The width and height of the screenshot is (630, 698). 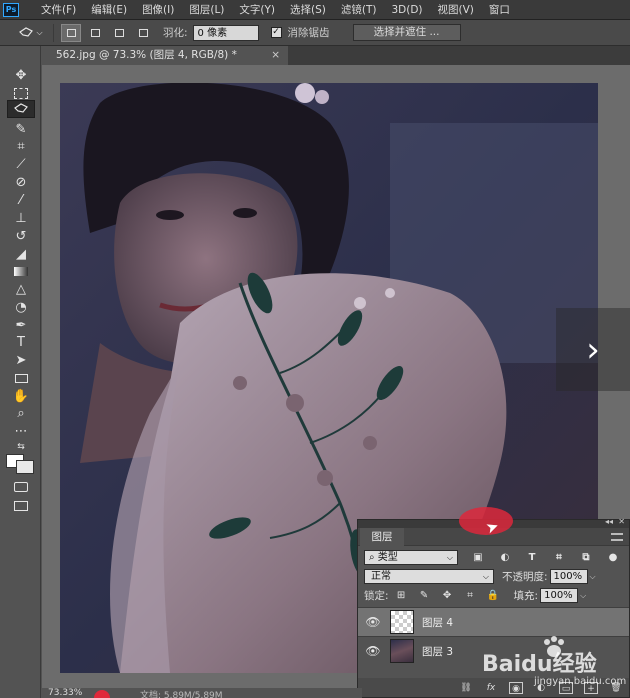 What do you see at coordinates (158, 9) in the screenshot?
I see `menu-image: 图像(I)` at bounding box center [158, 9].